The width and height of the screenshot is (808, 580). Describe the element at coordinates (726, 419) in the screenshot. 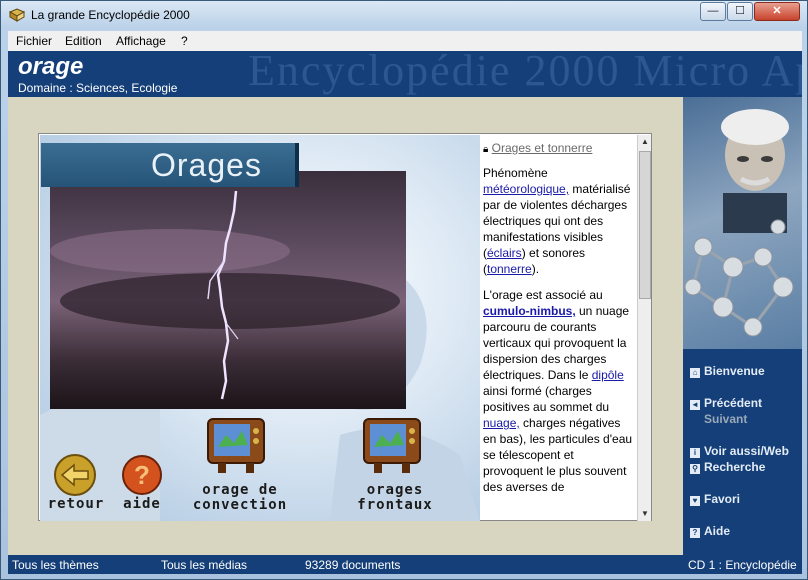

I see `nav-suivant-label: Suivant` at that location.